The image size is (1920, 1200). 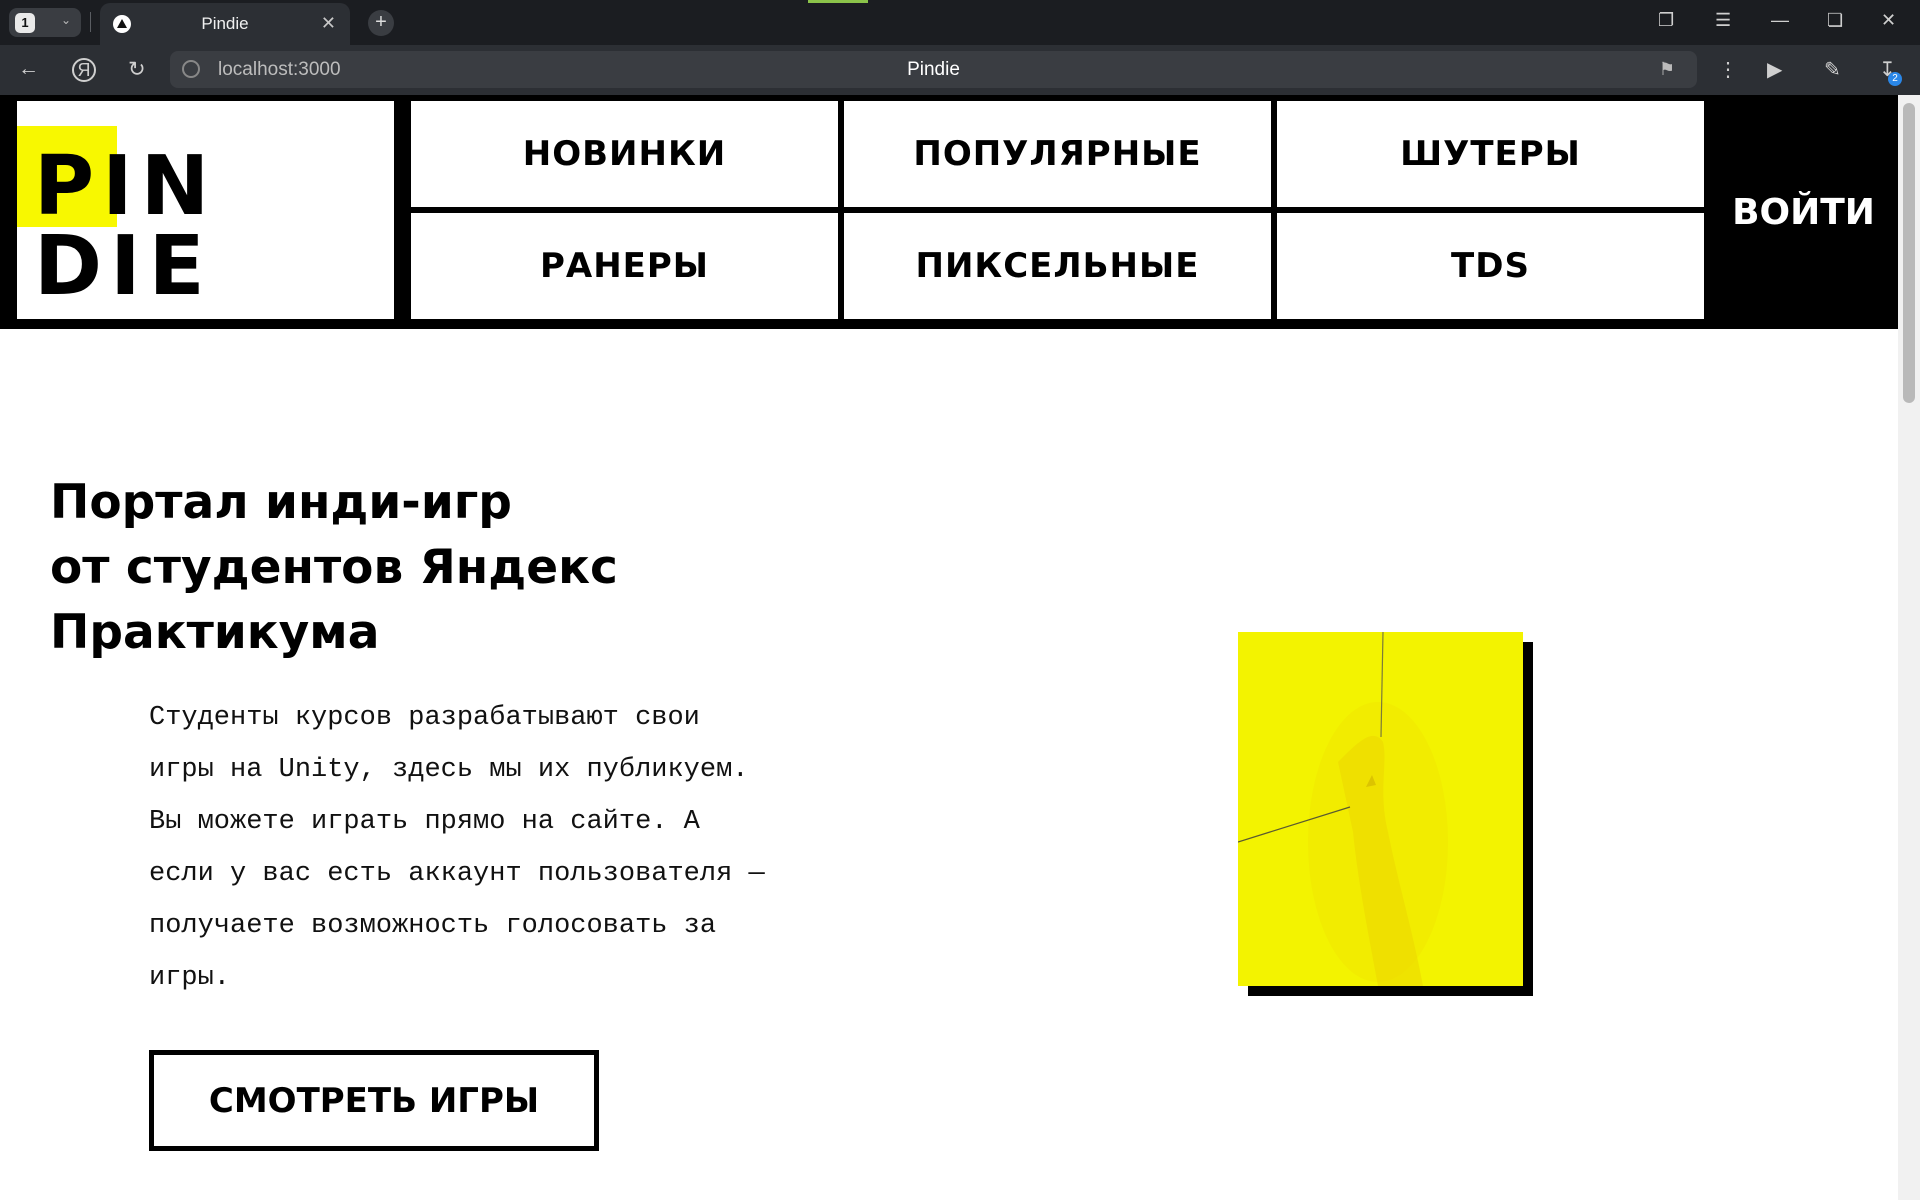 What do you see at coordinates (1666, 20) in the screenshot?
I see `tabs-collection-icon: ❐` at bounding box center [1666, 20].